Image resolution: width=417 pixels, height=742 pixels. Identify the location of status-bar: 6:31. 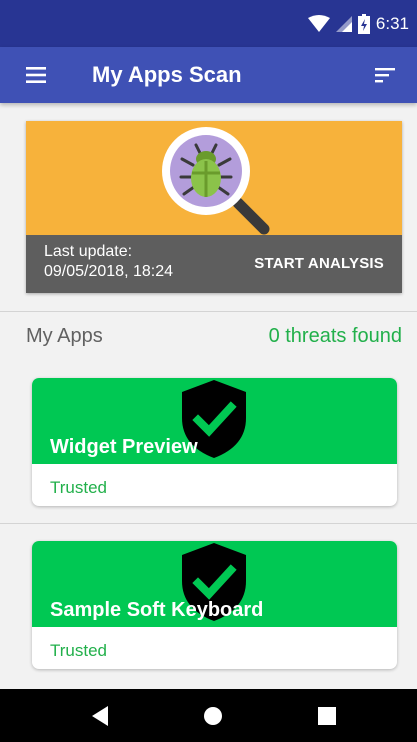
(208, 23).